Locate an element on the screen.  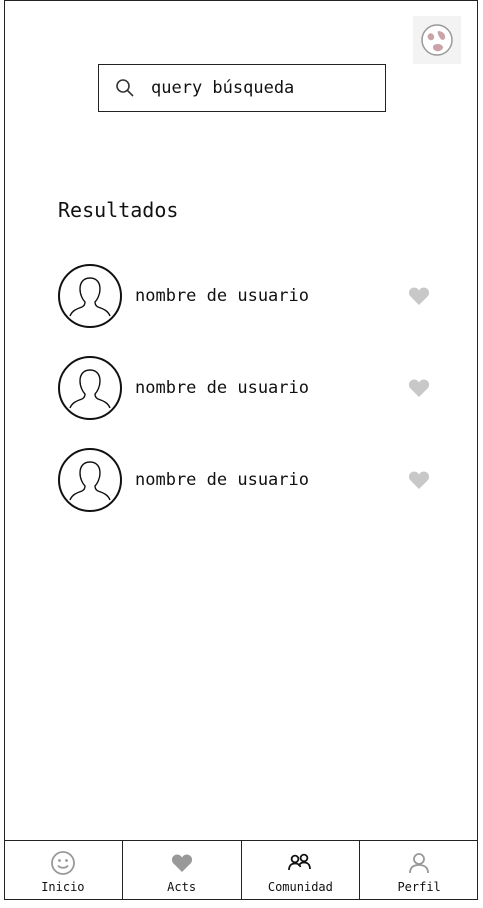
tab-label: Perfil is located at coordinates (419, 887).